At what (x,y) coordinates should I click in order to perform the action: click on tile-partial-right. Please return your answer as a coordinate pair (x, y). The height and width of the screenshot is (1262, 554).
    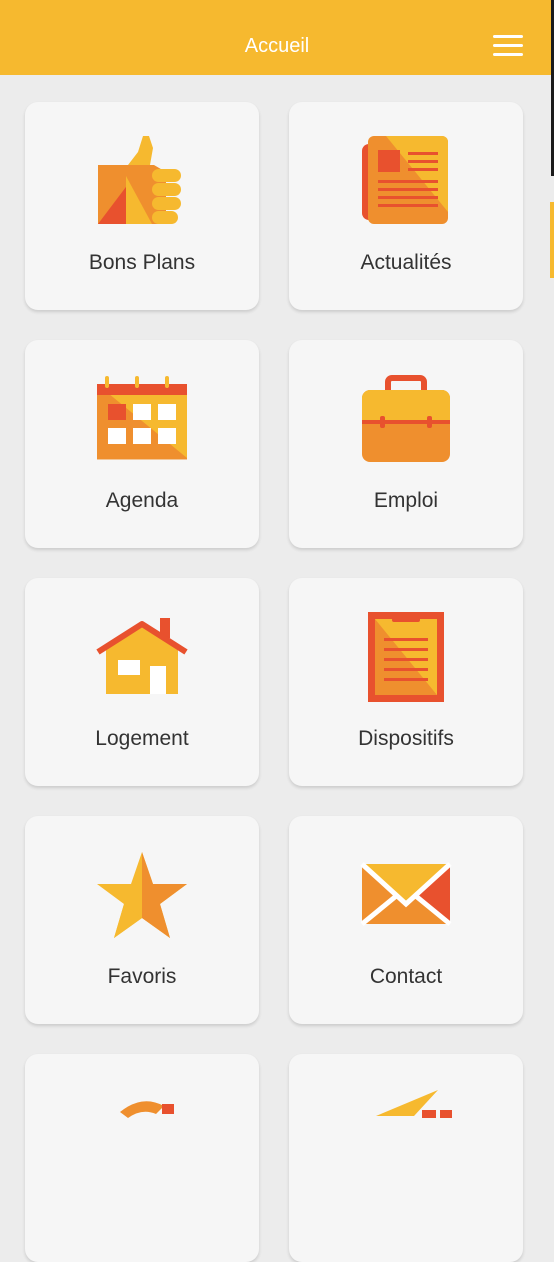
    Looking at the image, I should click on (406, 1158).